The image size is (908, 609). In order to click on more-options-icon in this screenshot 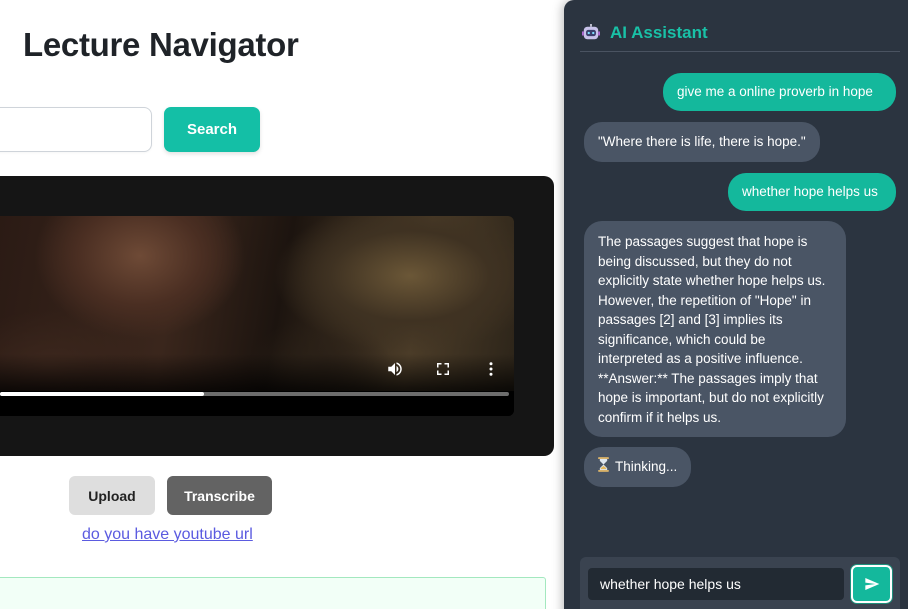, I will do `click(491, 369)`.